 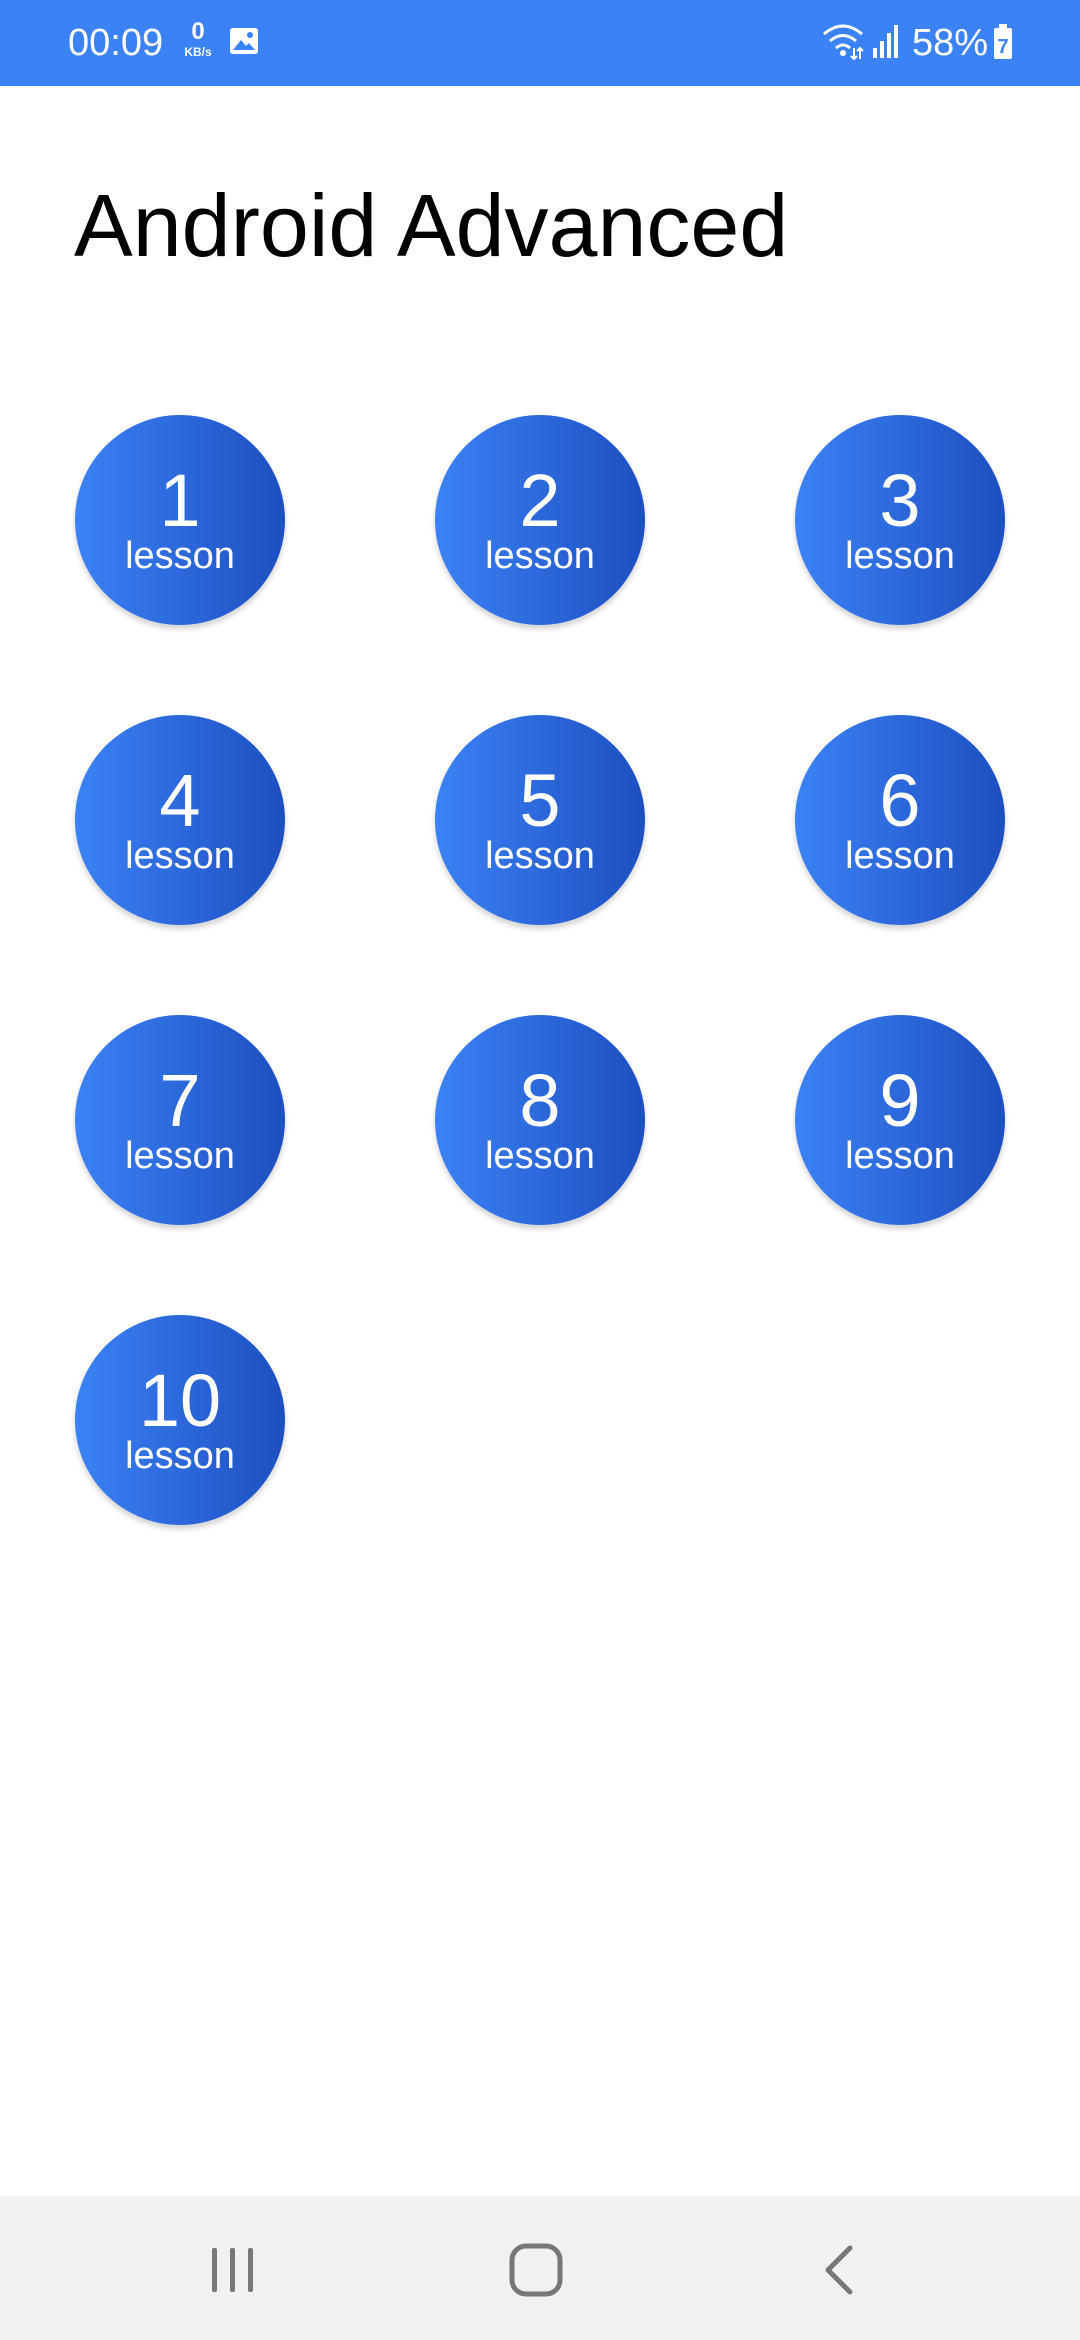 What do you see at coordinates (244, 41) in the screenshot?
I see `gallery-icon` at bounding box center [244, 41].